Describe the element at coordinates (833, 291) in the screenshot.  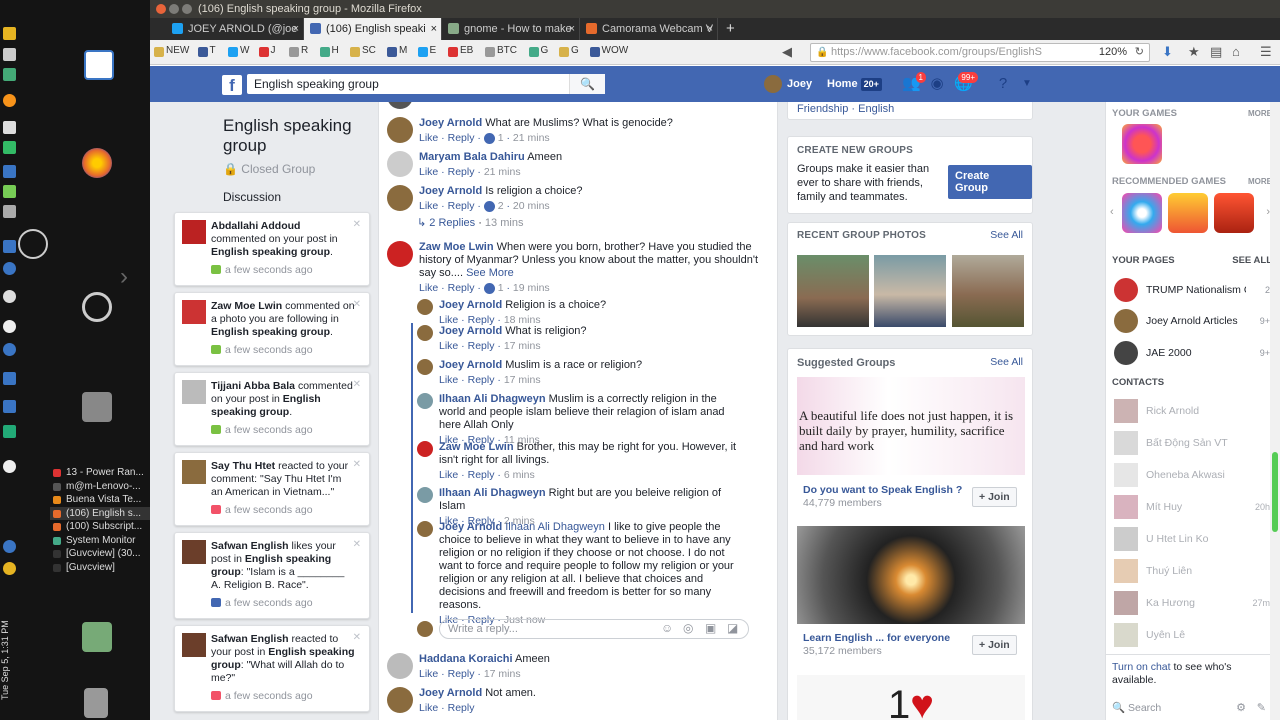
I see `group-photo` at that location.